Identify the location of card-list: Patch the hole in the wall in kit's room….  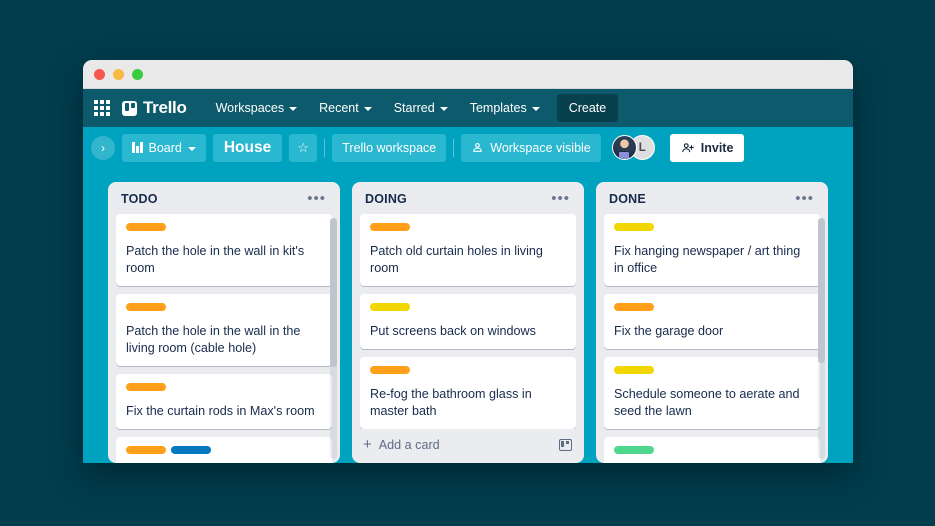
(224, 338).